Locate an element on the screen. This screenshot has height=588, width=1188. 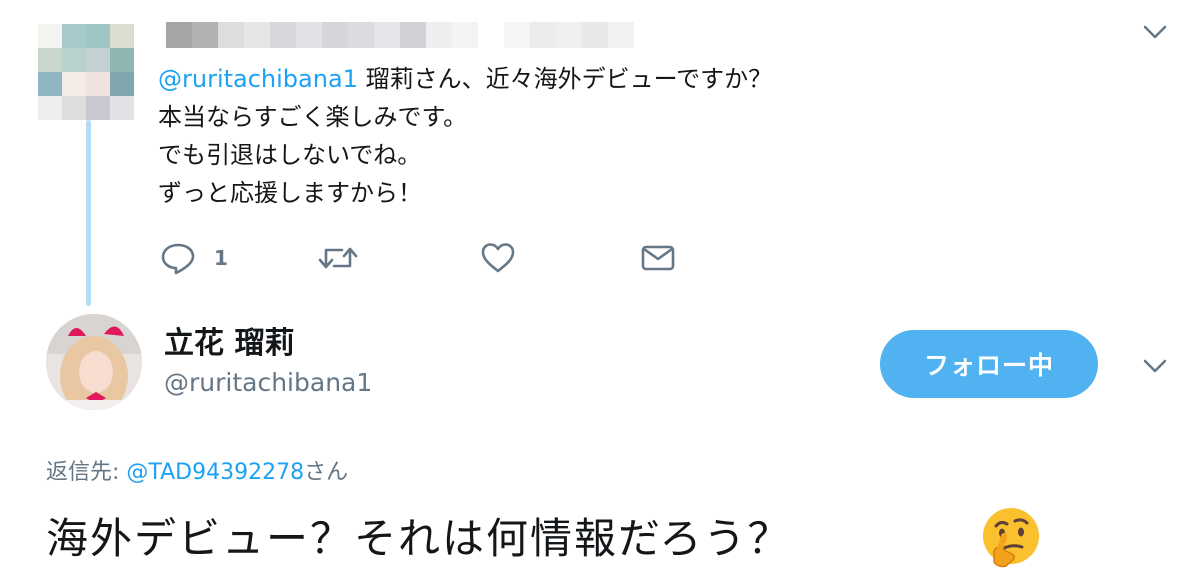
heart-icon is located at coordinates (498, 258).